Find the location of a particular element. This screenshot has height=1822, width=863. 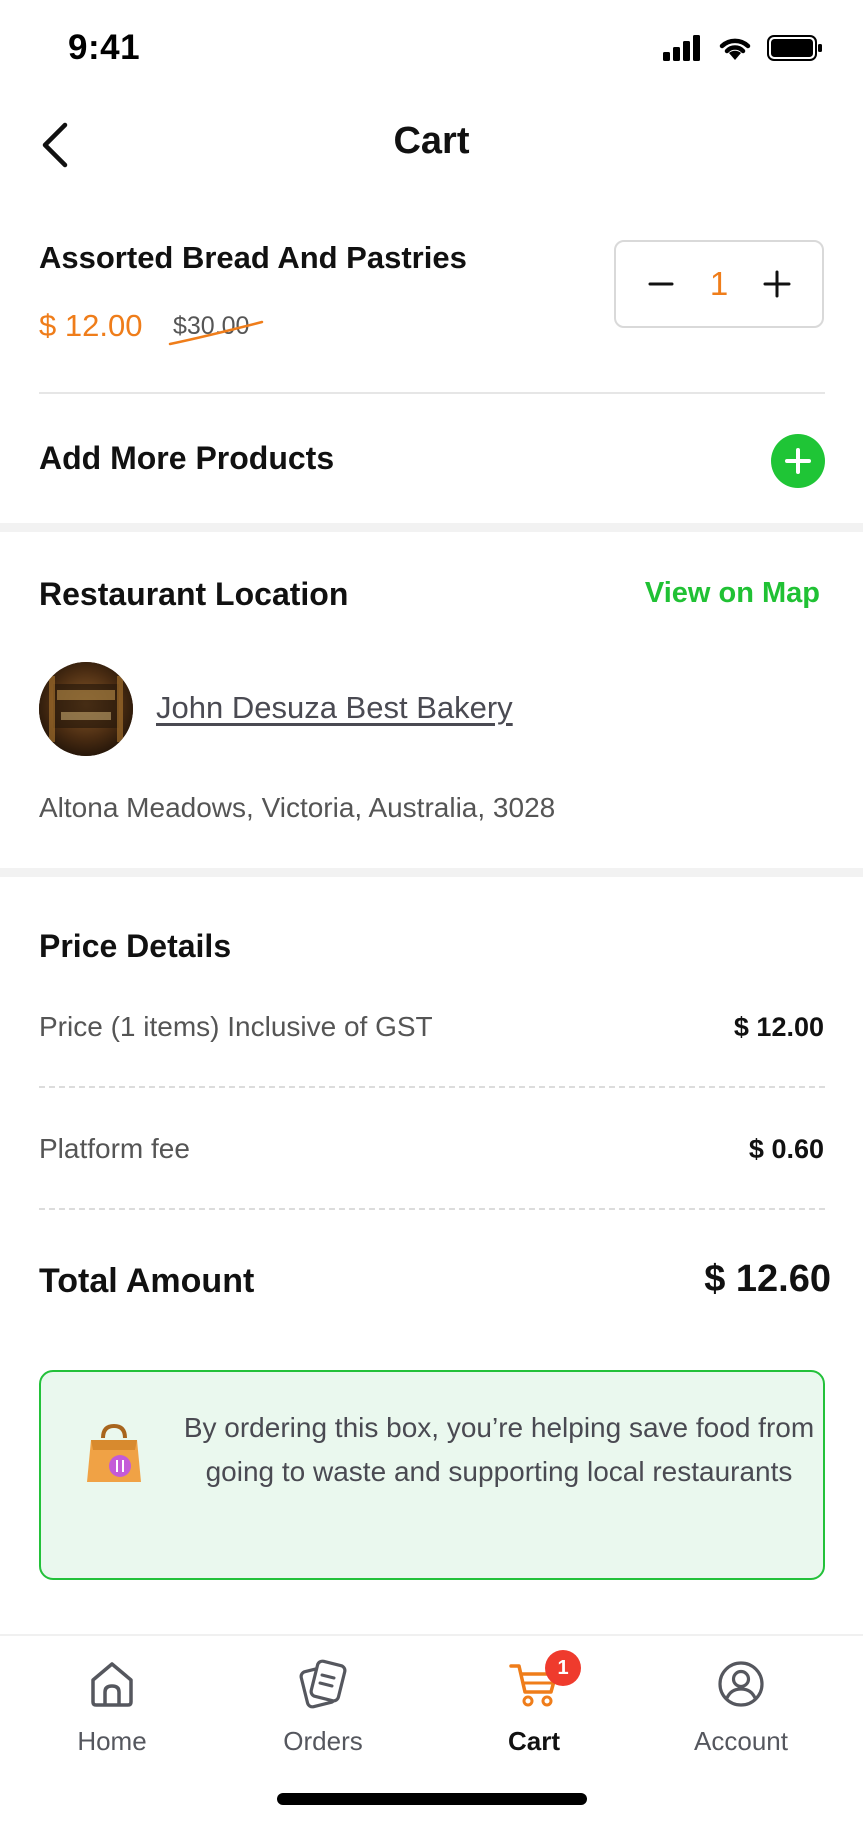

view-on-map-link: View on Map is located at coordinates (732, 593).